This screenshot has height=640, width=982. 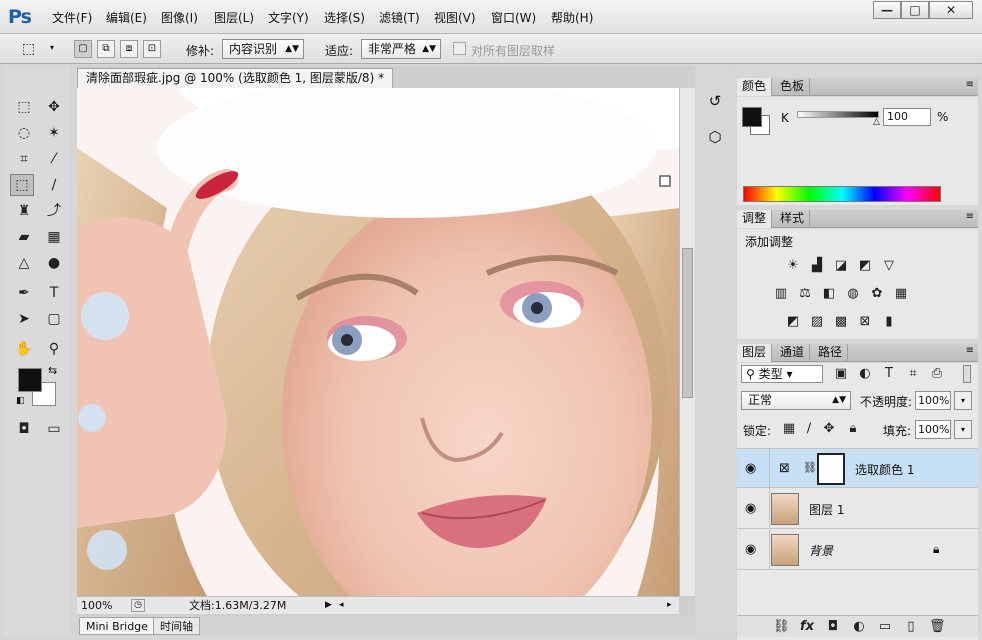 I want to click on type-tool-icon: T, so click(x=54, y=293).